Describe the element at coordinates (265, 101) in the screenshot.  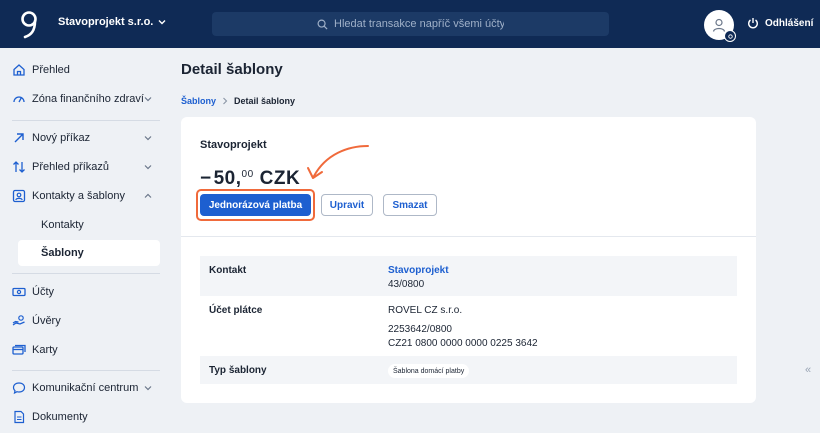
I see `breadcrumb-current: Detail šablony` at that location.